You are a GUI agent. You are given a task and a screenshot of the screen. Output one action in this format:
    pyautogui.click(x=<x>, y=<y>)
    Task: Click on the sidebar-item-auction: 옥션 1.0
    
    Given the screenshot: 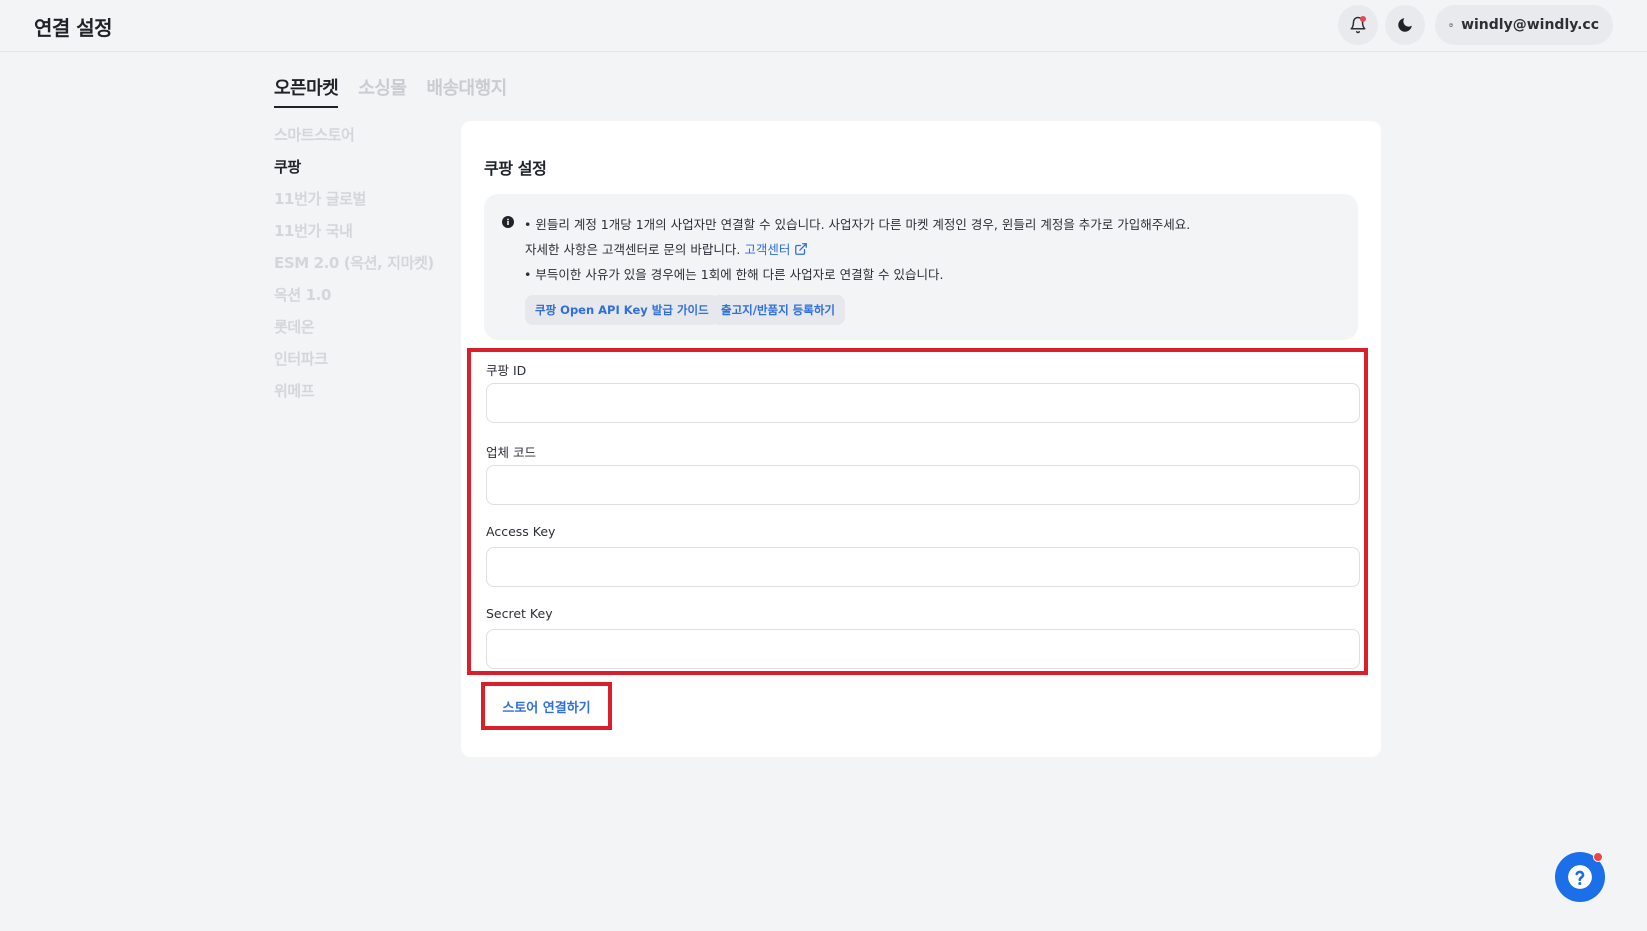 What is the action you would take?
    pyautogui.click(x=359, y=300)
    